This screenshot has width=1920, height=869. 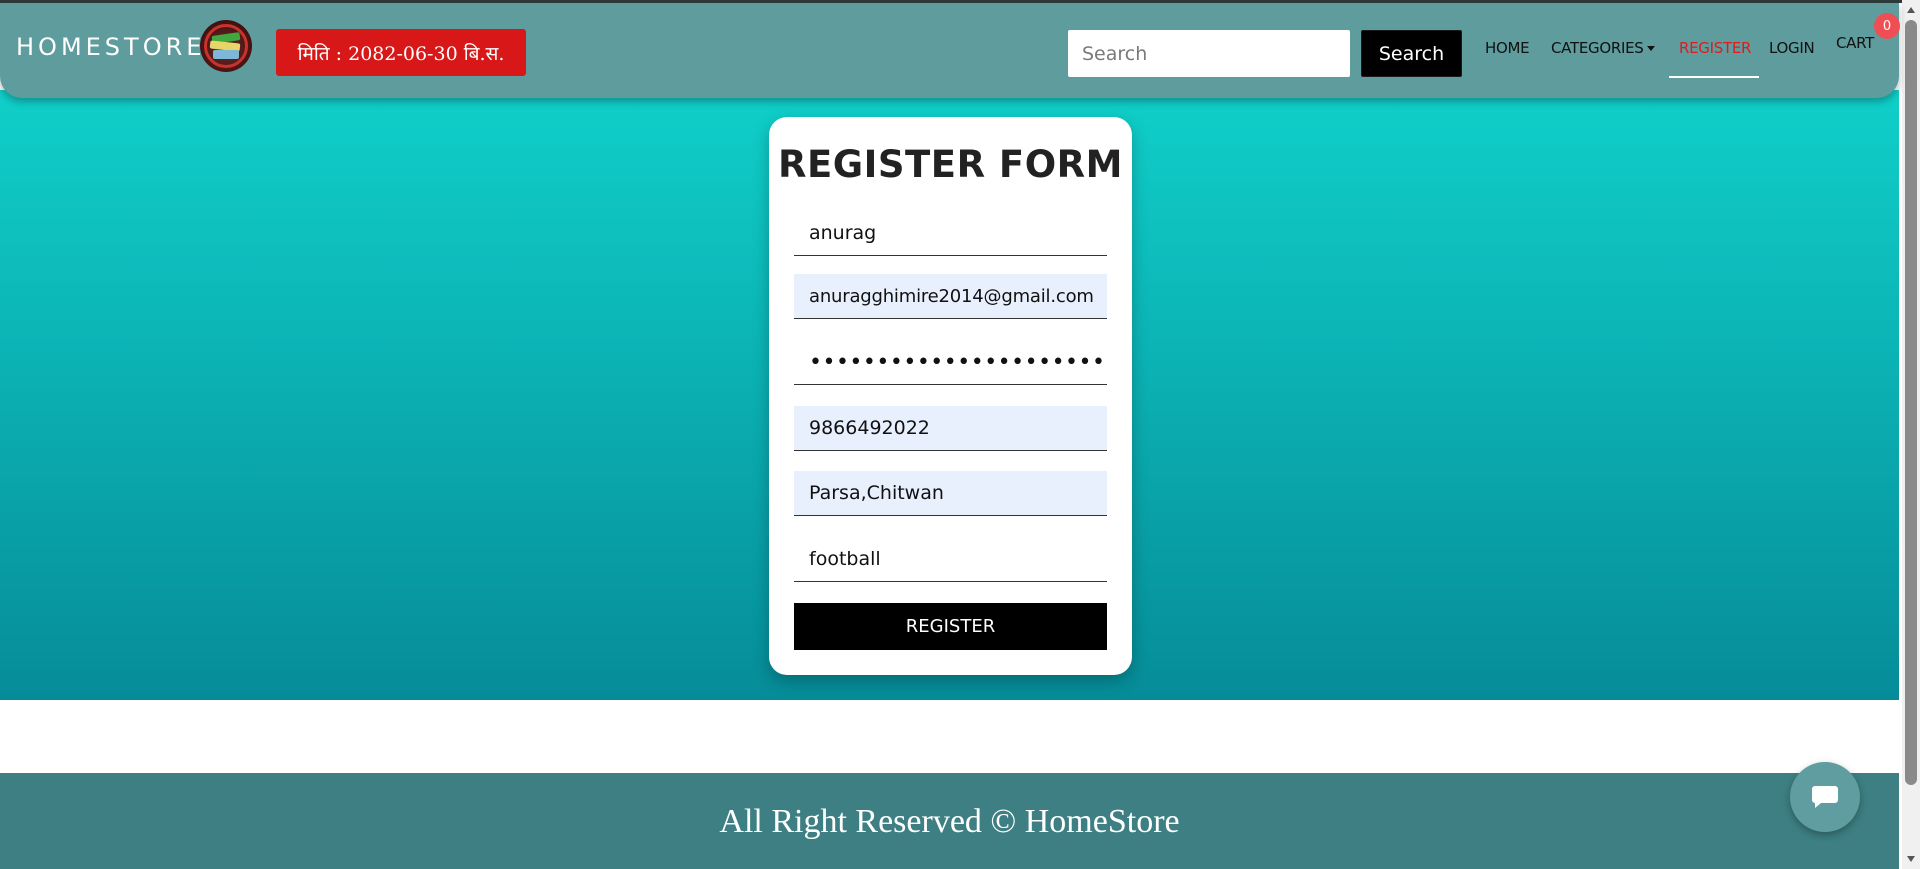 What do you see at coordinates (1411, 53) in the screenshot?
I see `search-button: Search` at bounding box center [1411, 53].